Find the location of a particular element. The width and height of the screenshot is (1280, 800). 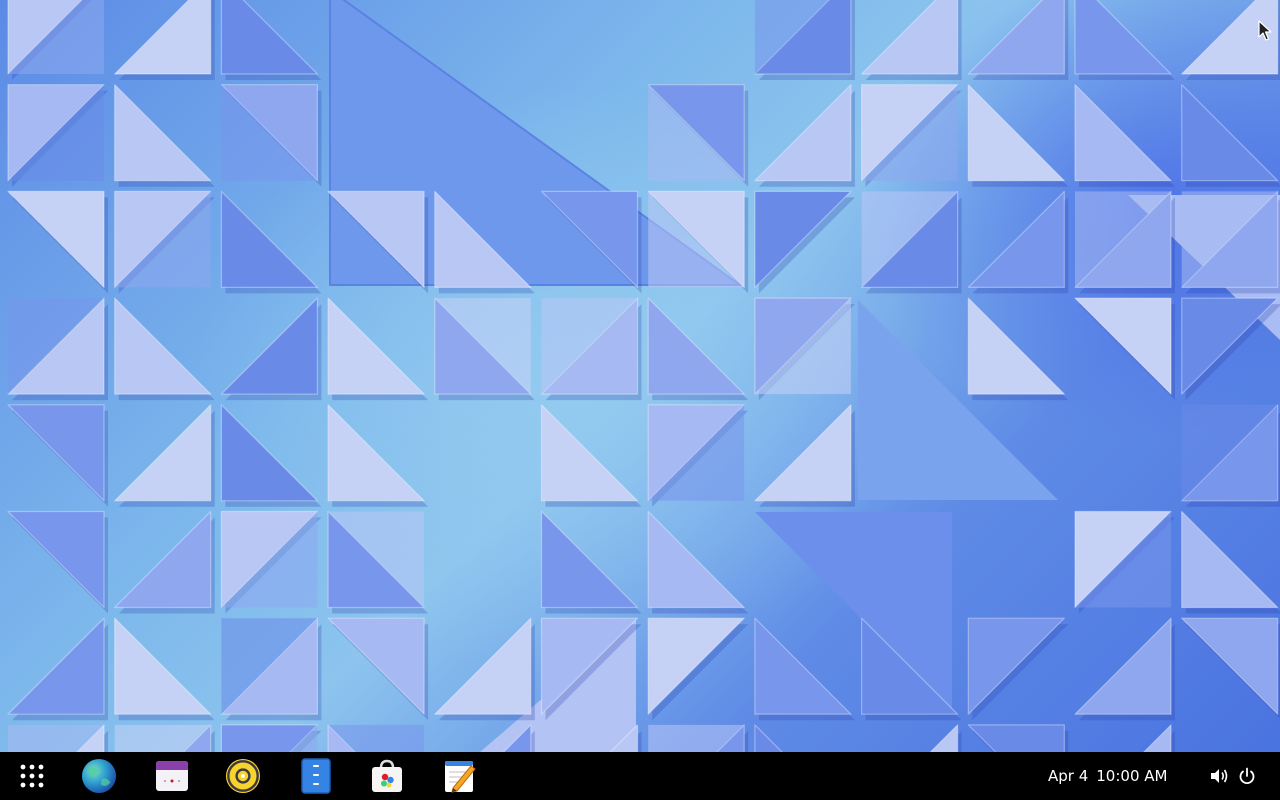

browser-launcher is located at coordinates (99, 776).